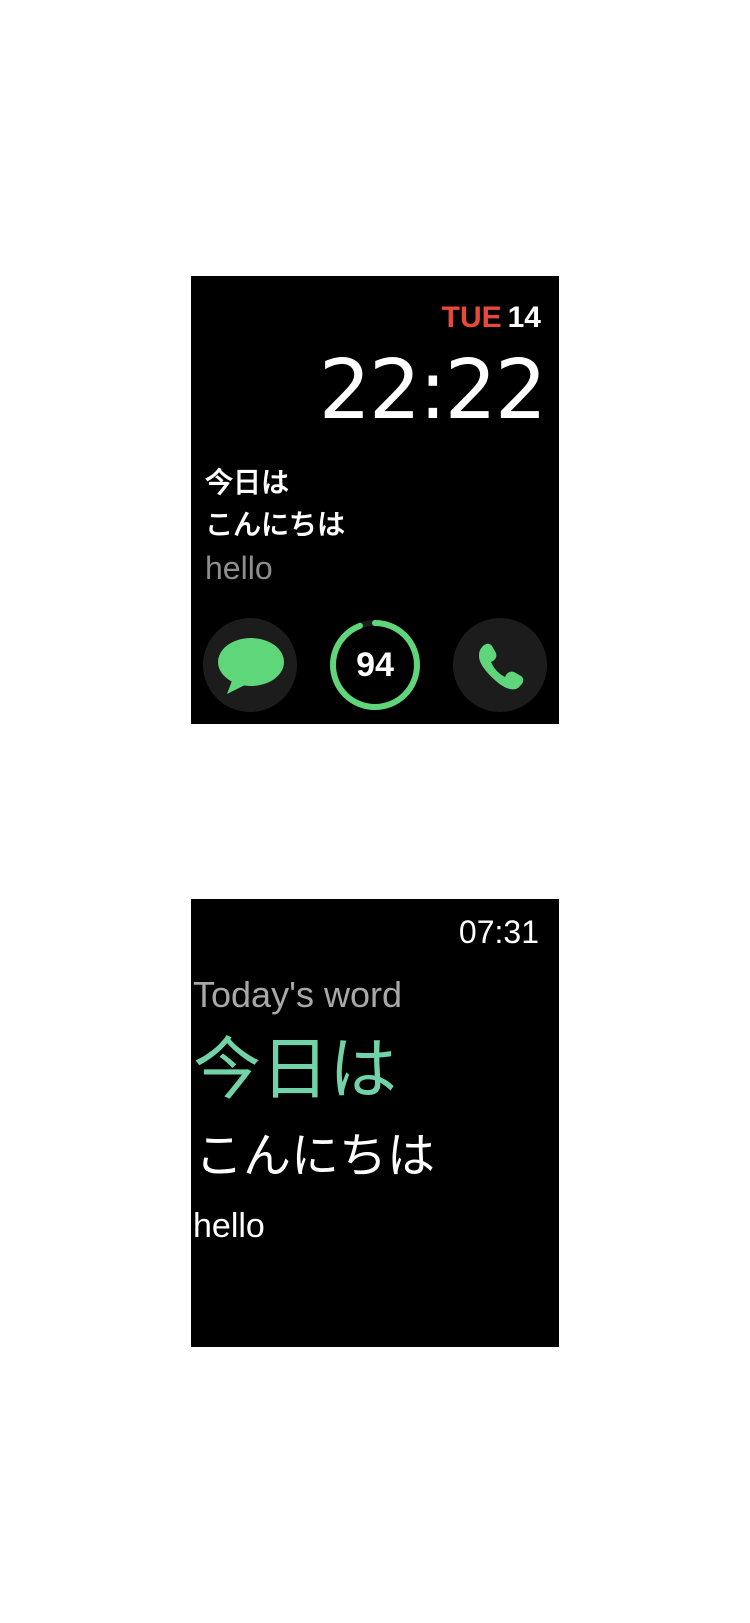  I want to click on clock-time: 22:22, so click(432, 390).